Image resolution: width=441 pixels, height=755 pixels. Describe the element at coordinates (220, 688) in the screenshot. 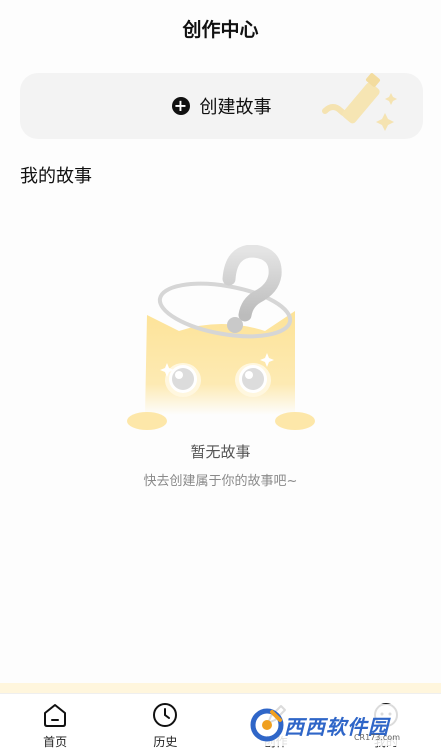

I see `bottom-accent-strip` at that location.